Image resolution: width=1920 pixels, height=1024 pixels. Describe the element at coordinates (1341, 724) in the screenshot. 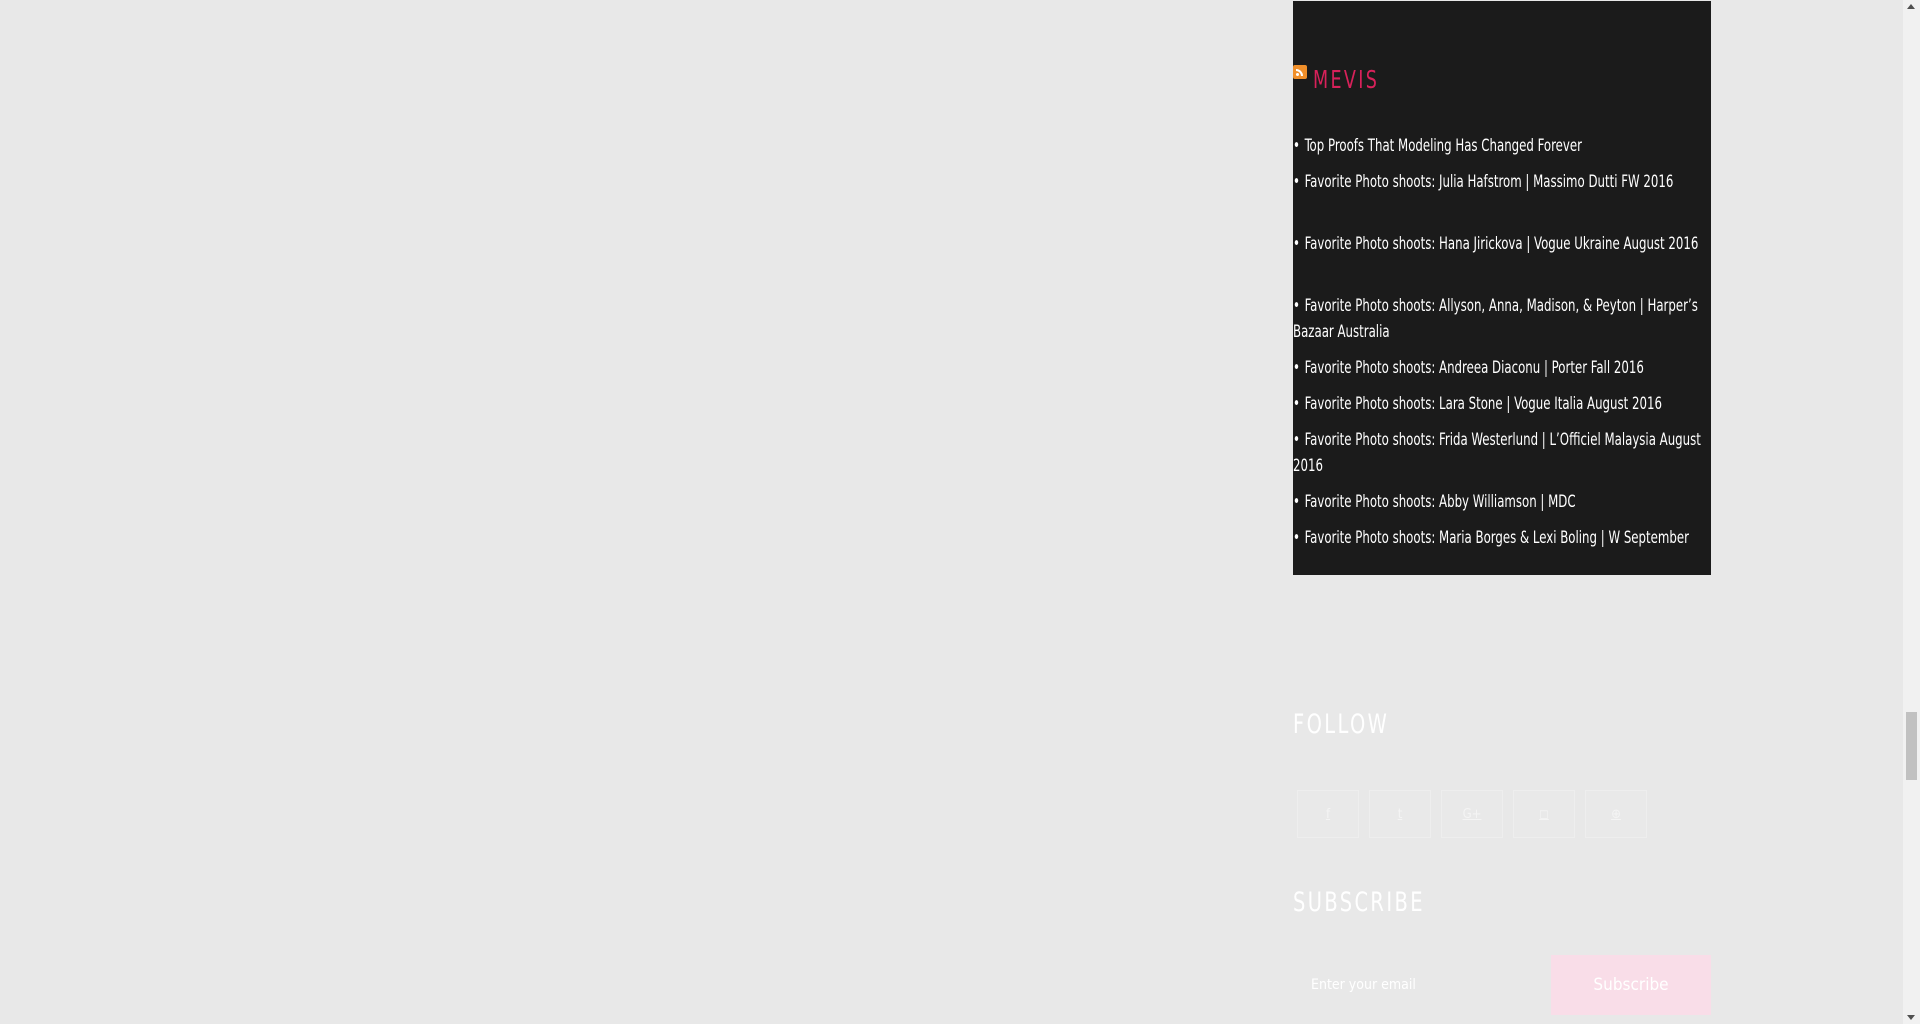

I see `follow-title: FOLLOW` at that location.